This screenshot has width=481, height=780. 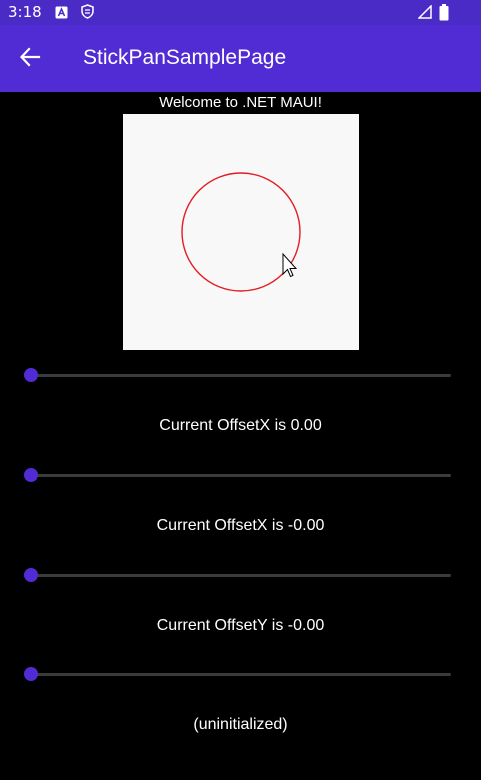 What do you see at coordinates (424, 12) in the screenshot?
I see `signal-icon` at bounding box center [424, 12].